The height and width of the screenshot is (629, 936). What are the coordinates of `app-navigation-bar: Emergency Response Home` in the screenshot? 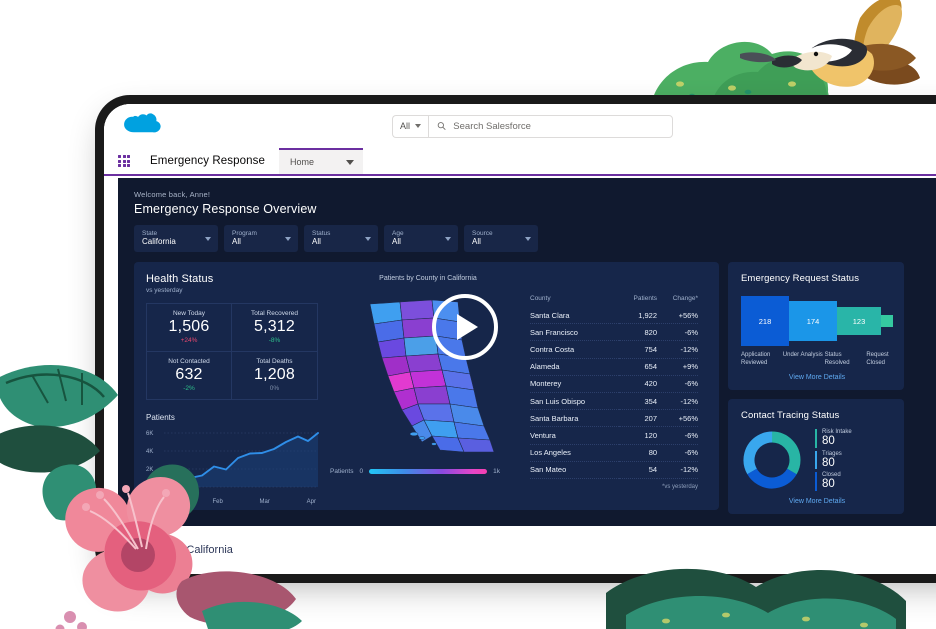 It's located at (520, 162).